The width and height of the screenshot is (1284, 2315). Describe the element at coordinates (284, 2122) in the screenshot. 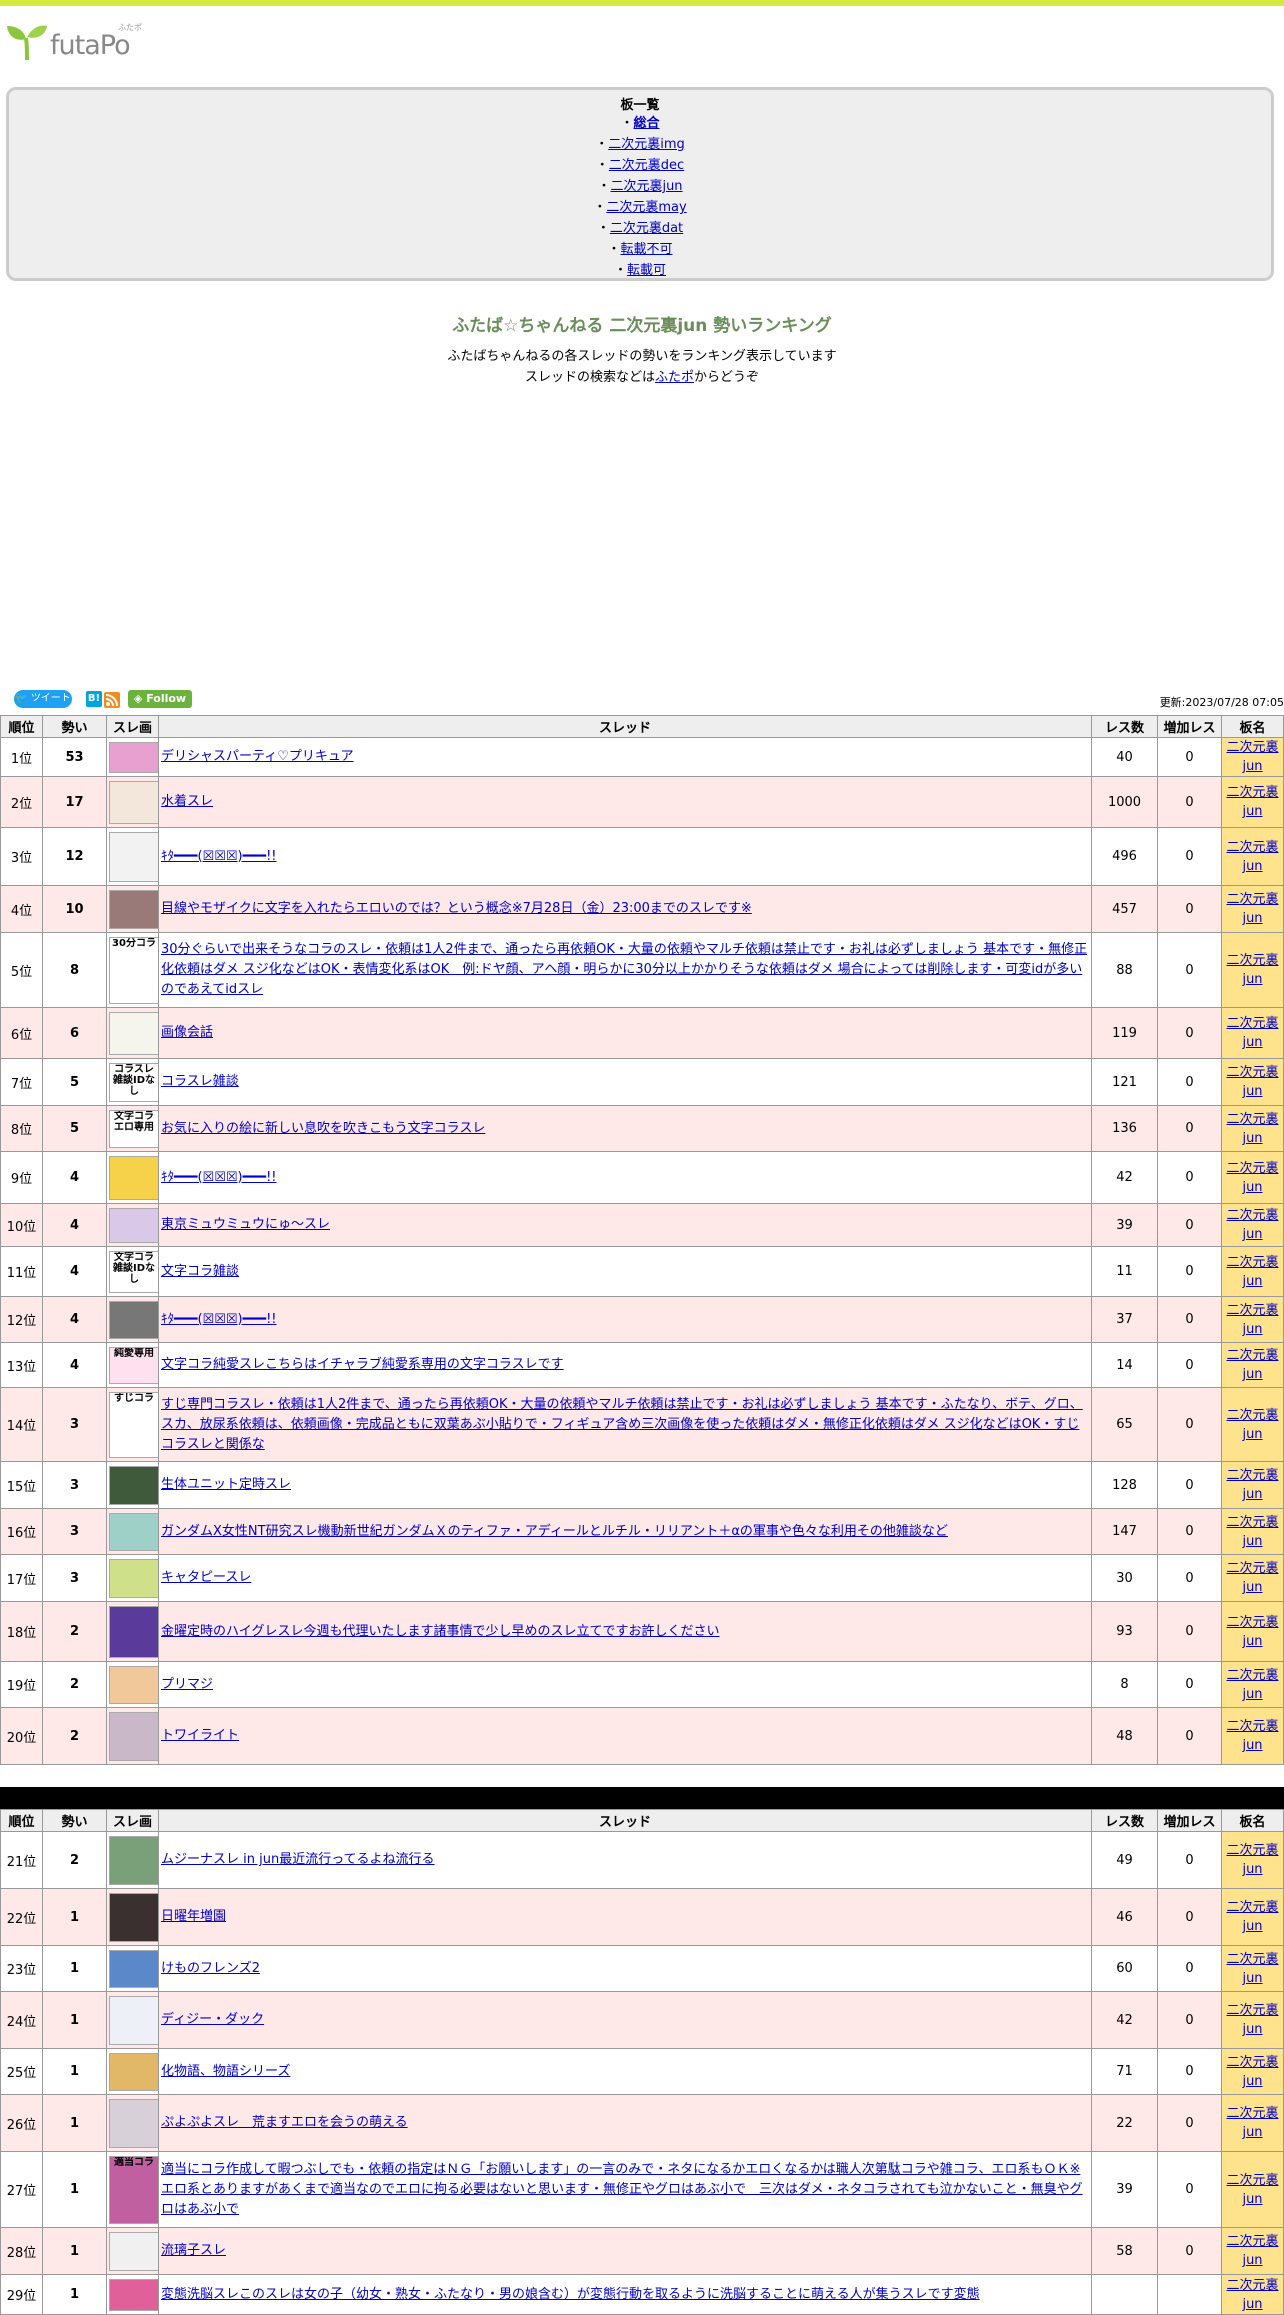

I see `thread-link: ぷよぷよスレ 荒ますエロを会うの萌える` at that location.